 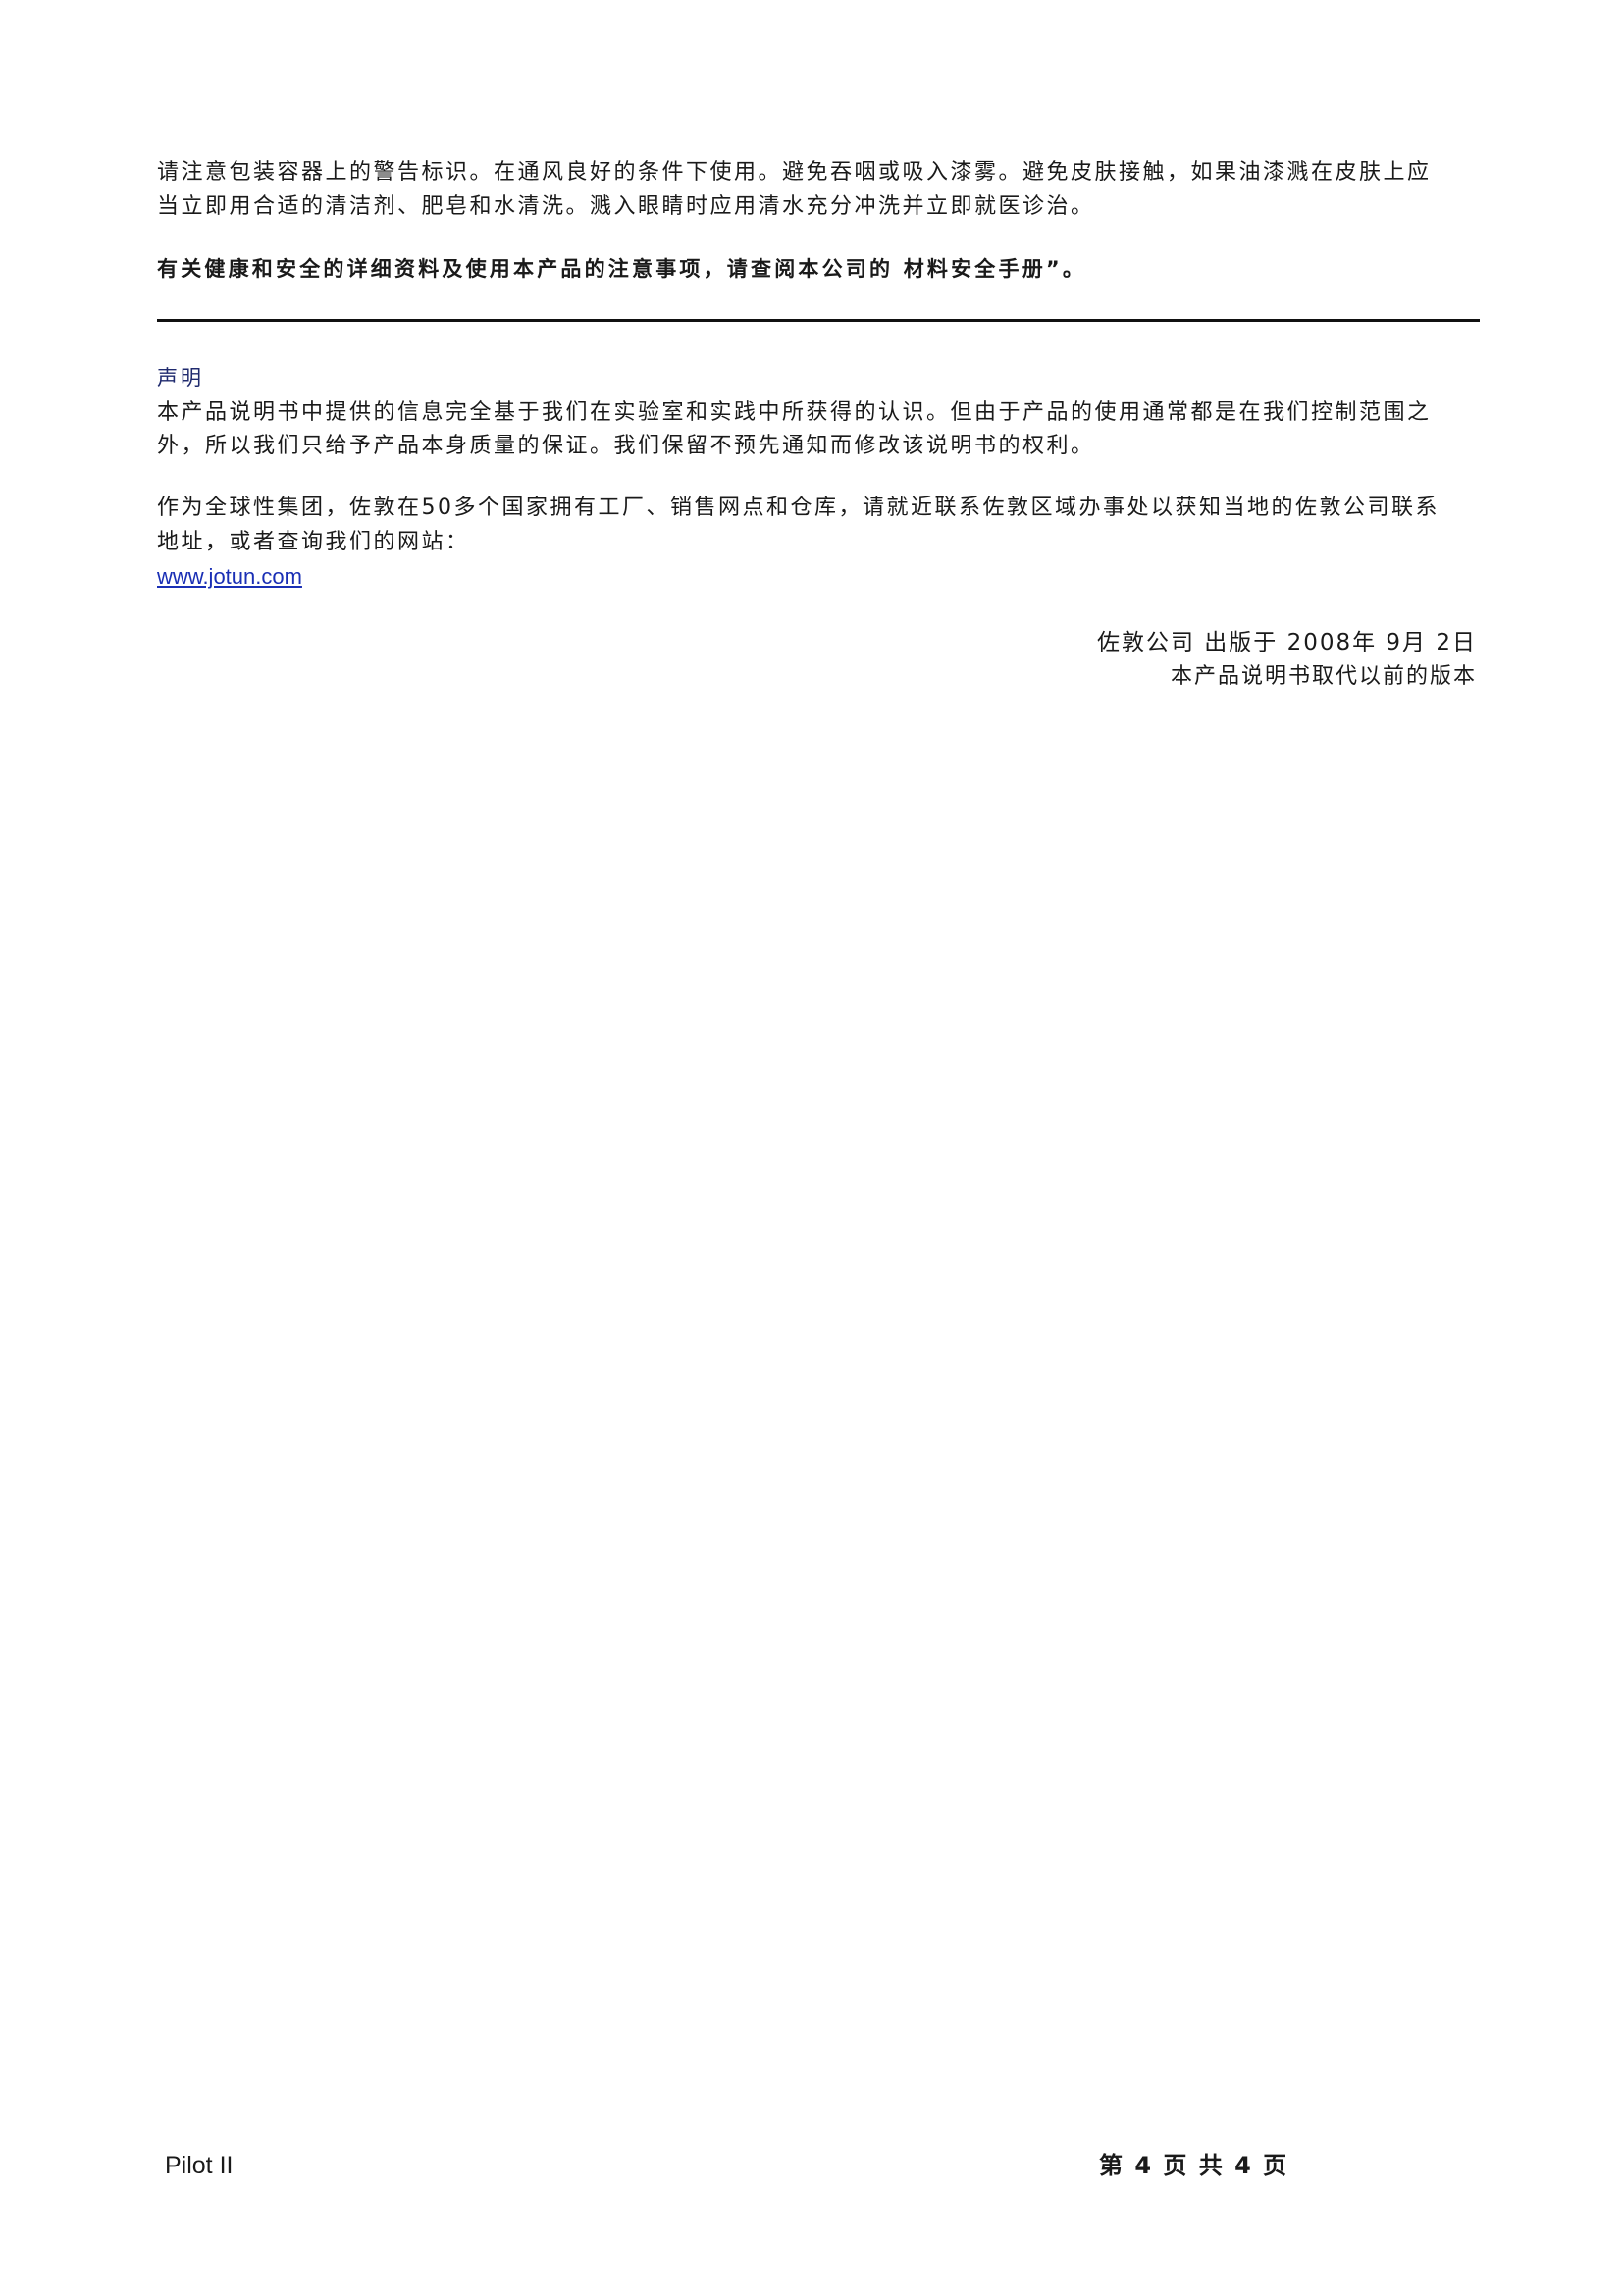 What do you see at coordinates (1286, 642) in the screenshot?
I see `publication-date: 佐敦公司 出版于 2008年 9月 2日` at bounding box center [1286, 642].